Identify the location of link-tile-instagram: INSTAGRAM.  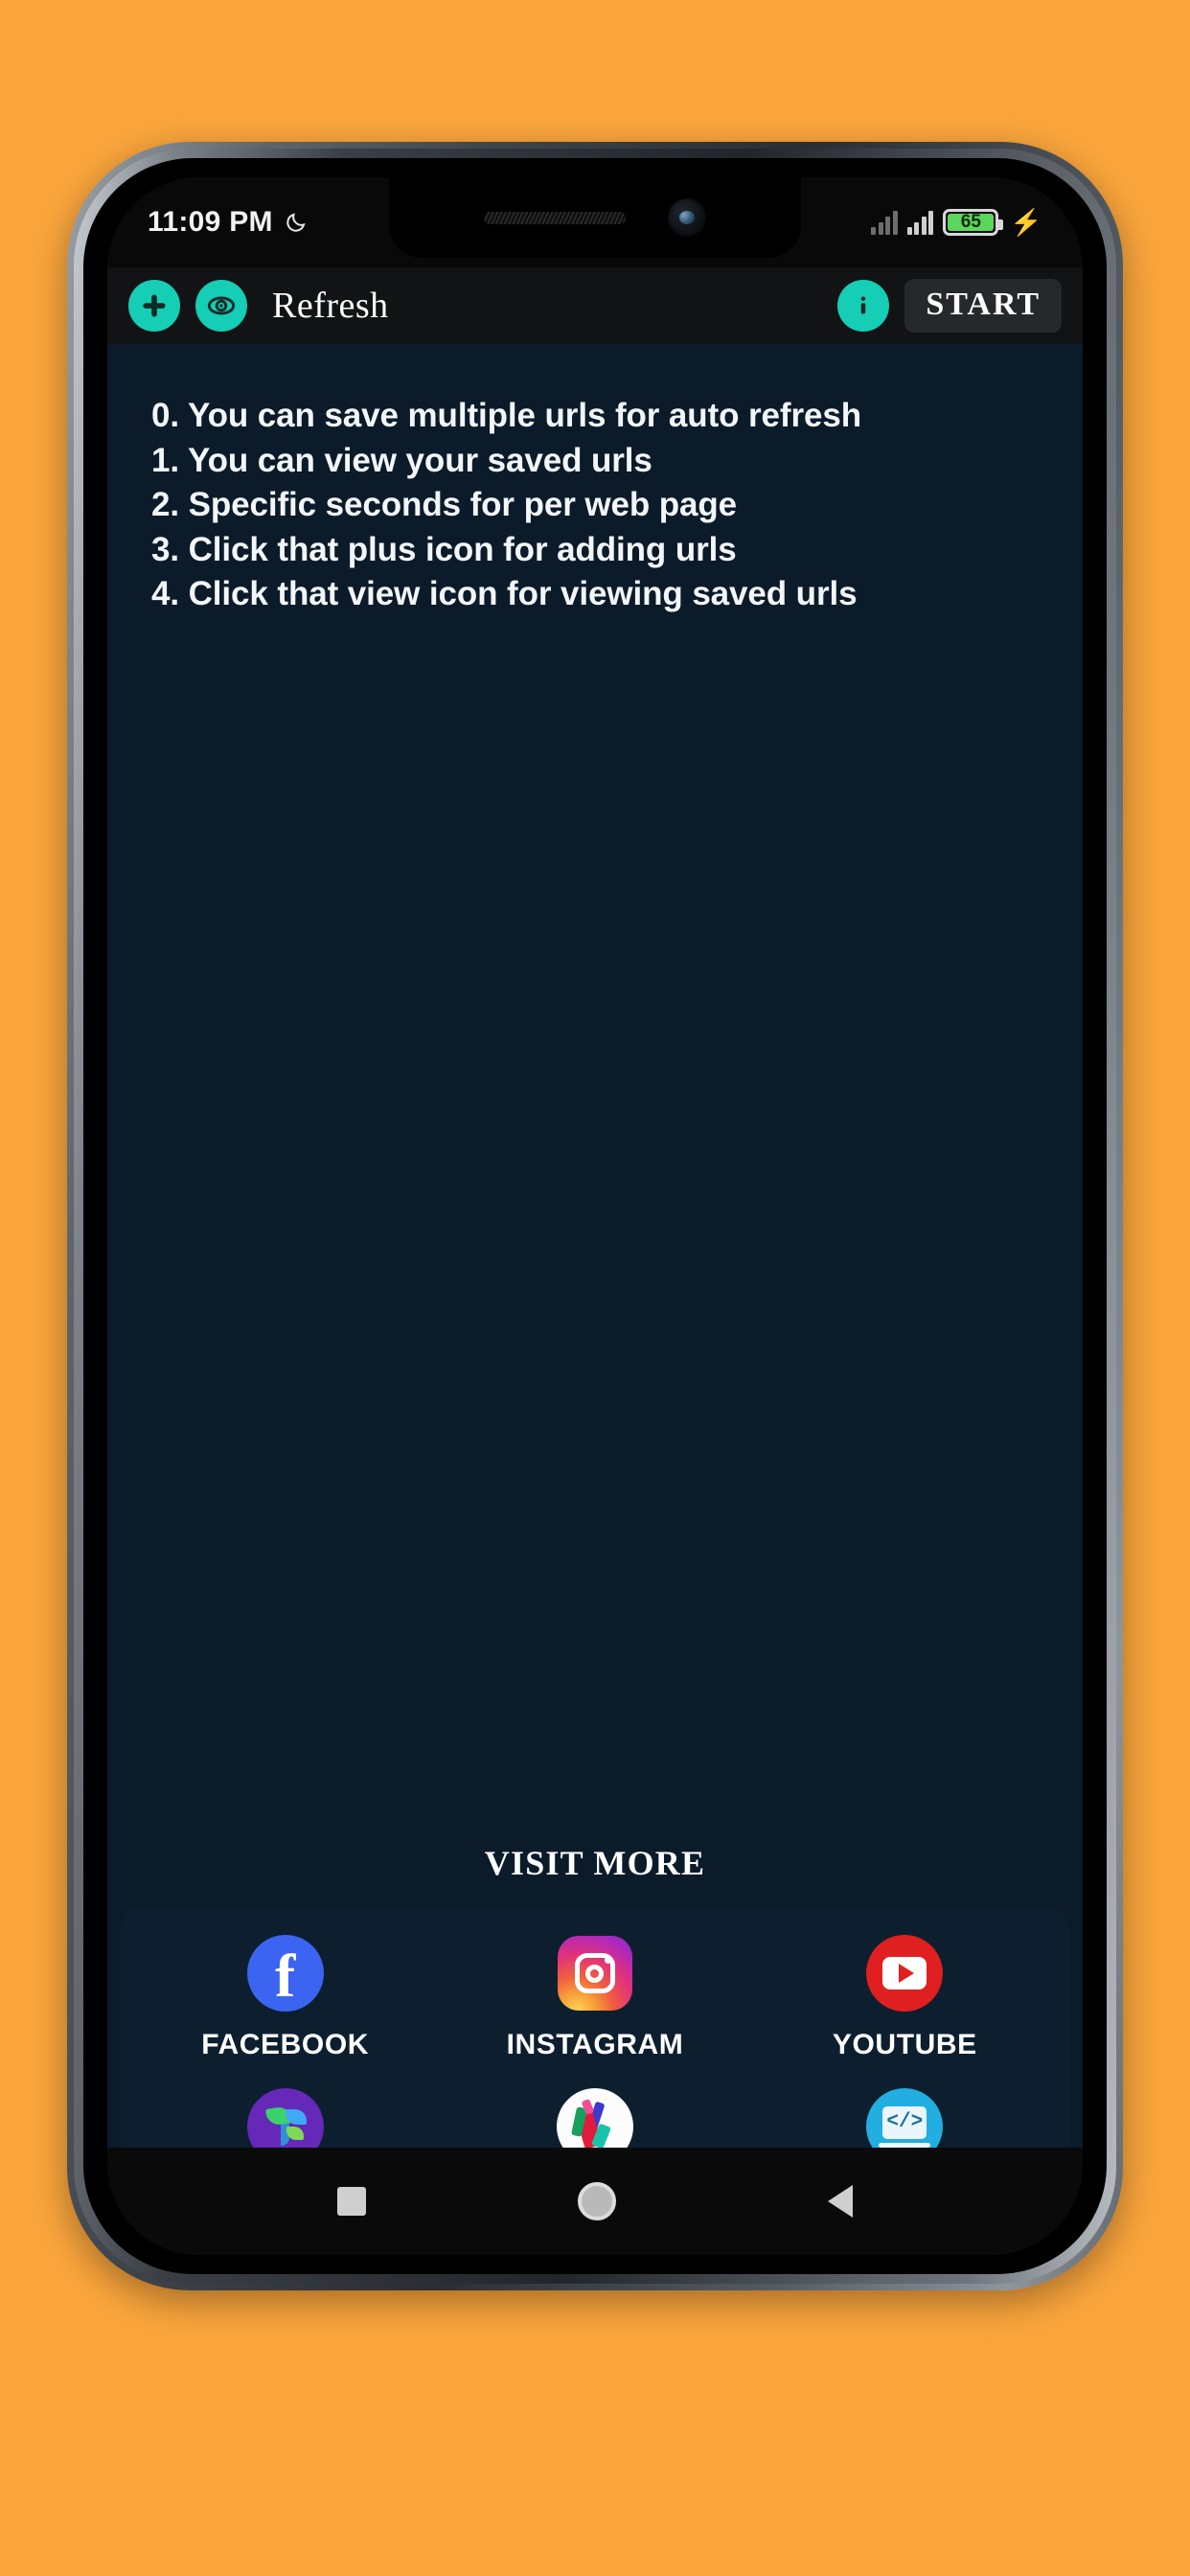
(594, 1997).